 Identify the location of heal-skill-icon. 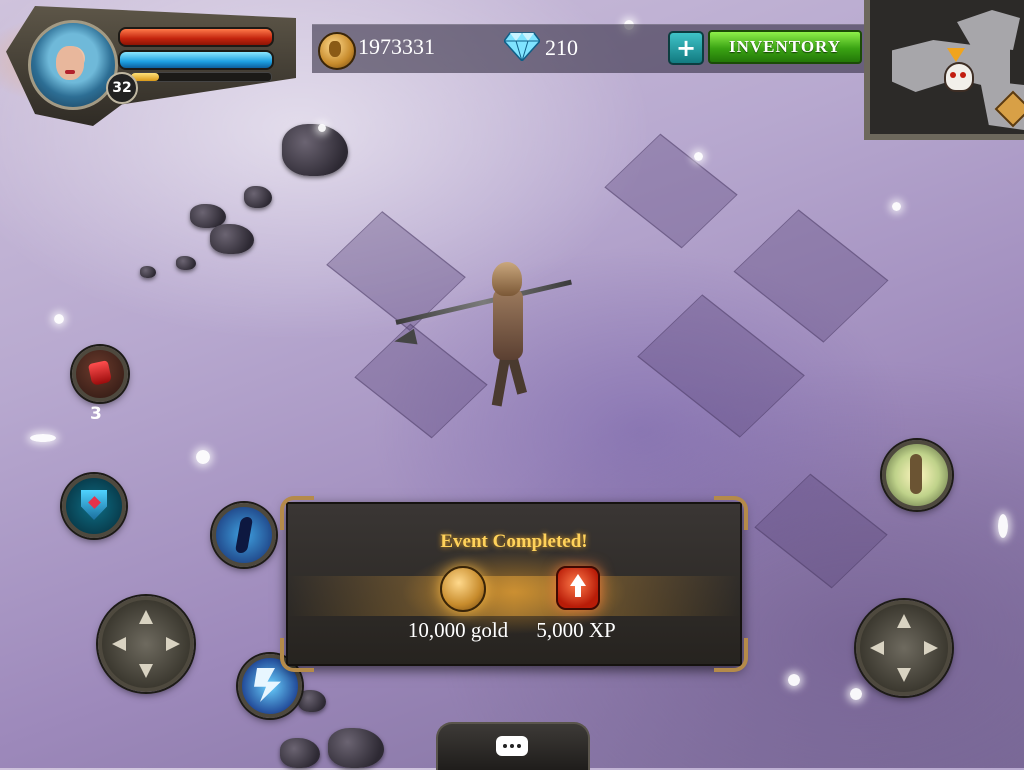
(916, 474).